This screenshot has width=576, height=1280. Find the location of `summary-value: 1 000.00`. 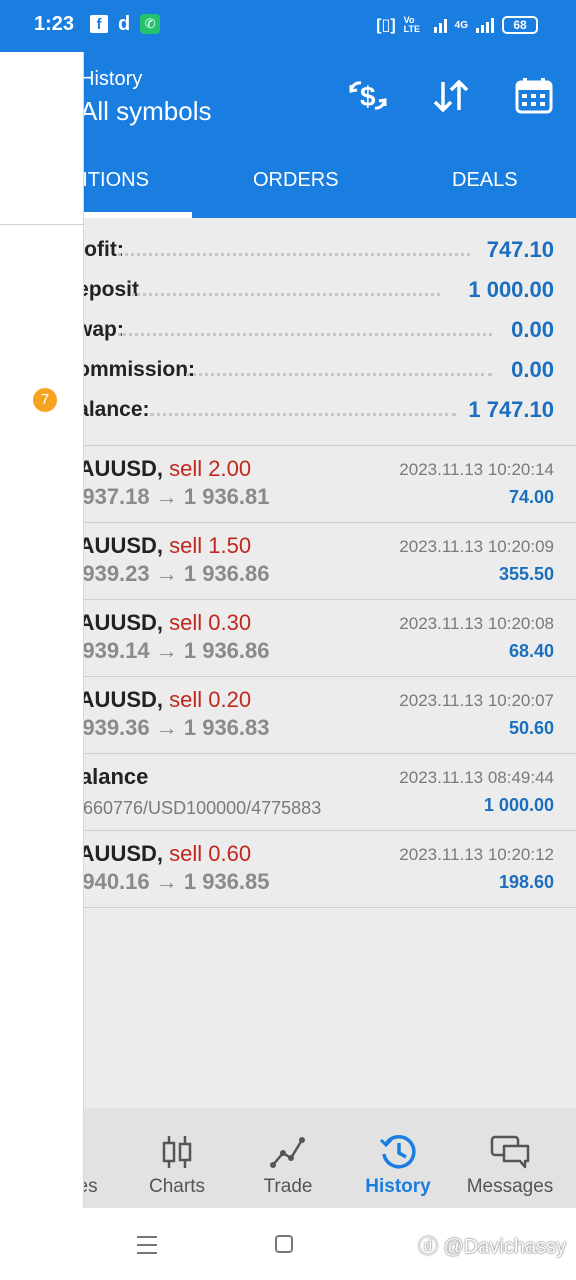

summary-value: 1 000.00 is located at coordinates (511, 289).